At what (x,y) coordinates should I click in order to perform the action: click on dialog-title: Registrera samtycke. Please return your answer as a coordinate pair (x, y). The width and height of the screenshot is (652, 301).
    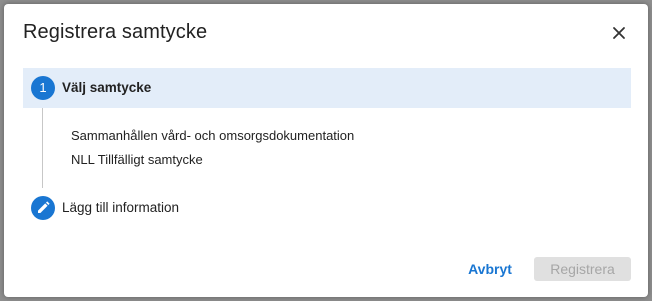
    Looking at the image, I should click on (115, 32).